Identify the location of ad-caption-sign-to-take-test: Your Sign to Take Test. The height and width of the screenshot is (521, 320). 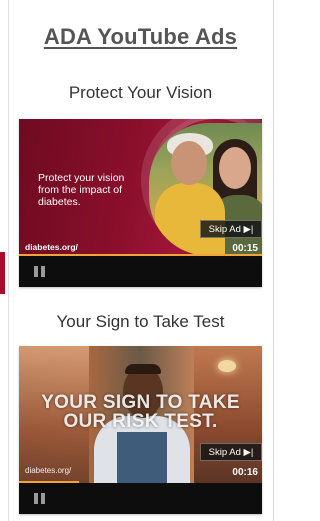
(140, 321).